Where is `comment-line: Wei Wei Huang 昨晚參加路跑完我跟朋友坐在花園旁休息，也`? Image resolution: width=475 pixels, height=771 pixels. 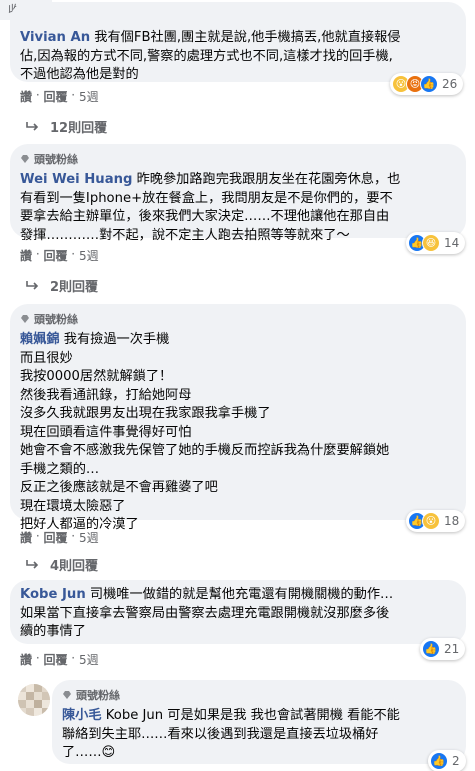 comment-line: Wei Wei Huang 昨晚參加路跑完我跟朋友坐在花園旁休息，也 is located at coordinates (210, 179).